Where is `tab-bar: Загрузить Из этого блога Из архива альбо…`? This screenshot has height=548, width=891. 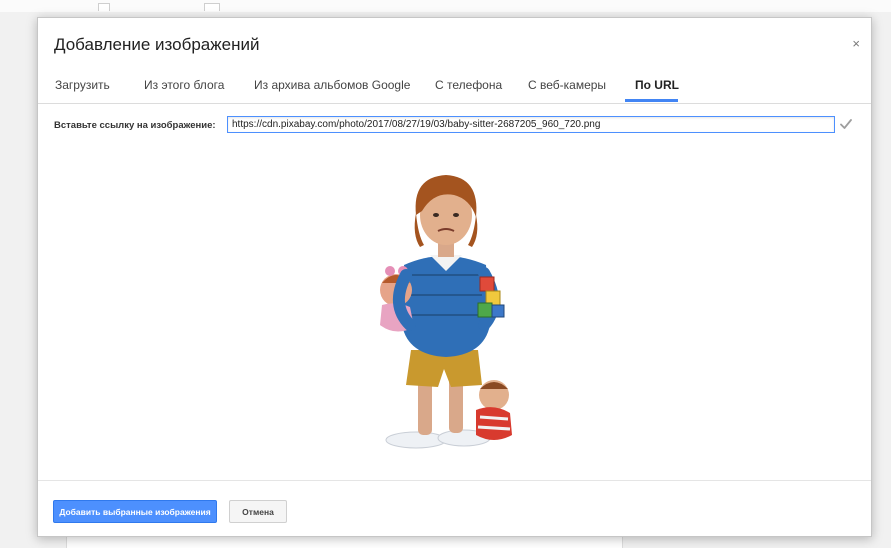 tab-bar: Загрузить Из этого блога Из архива альбо… is located at coordinates (454, 91).